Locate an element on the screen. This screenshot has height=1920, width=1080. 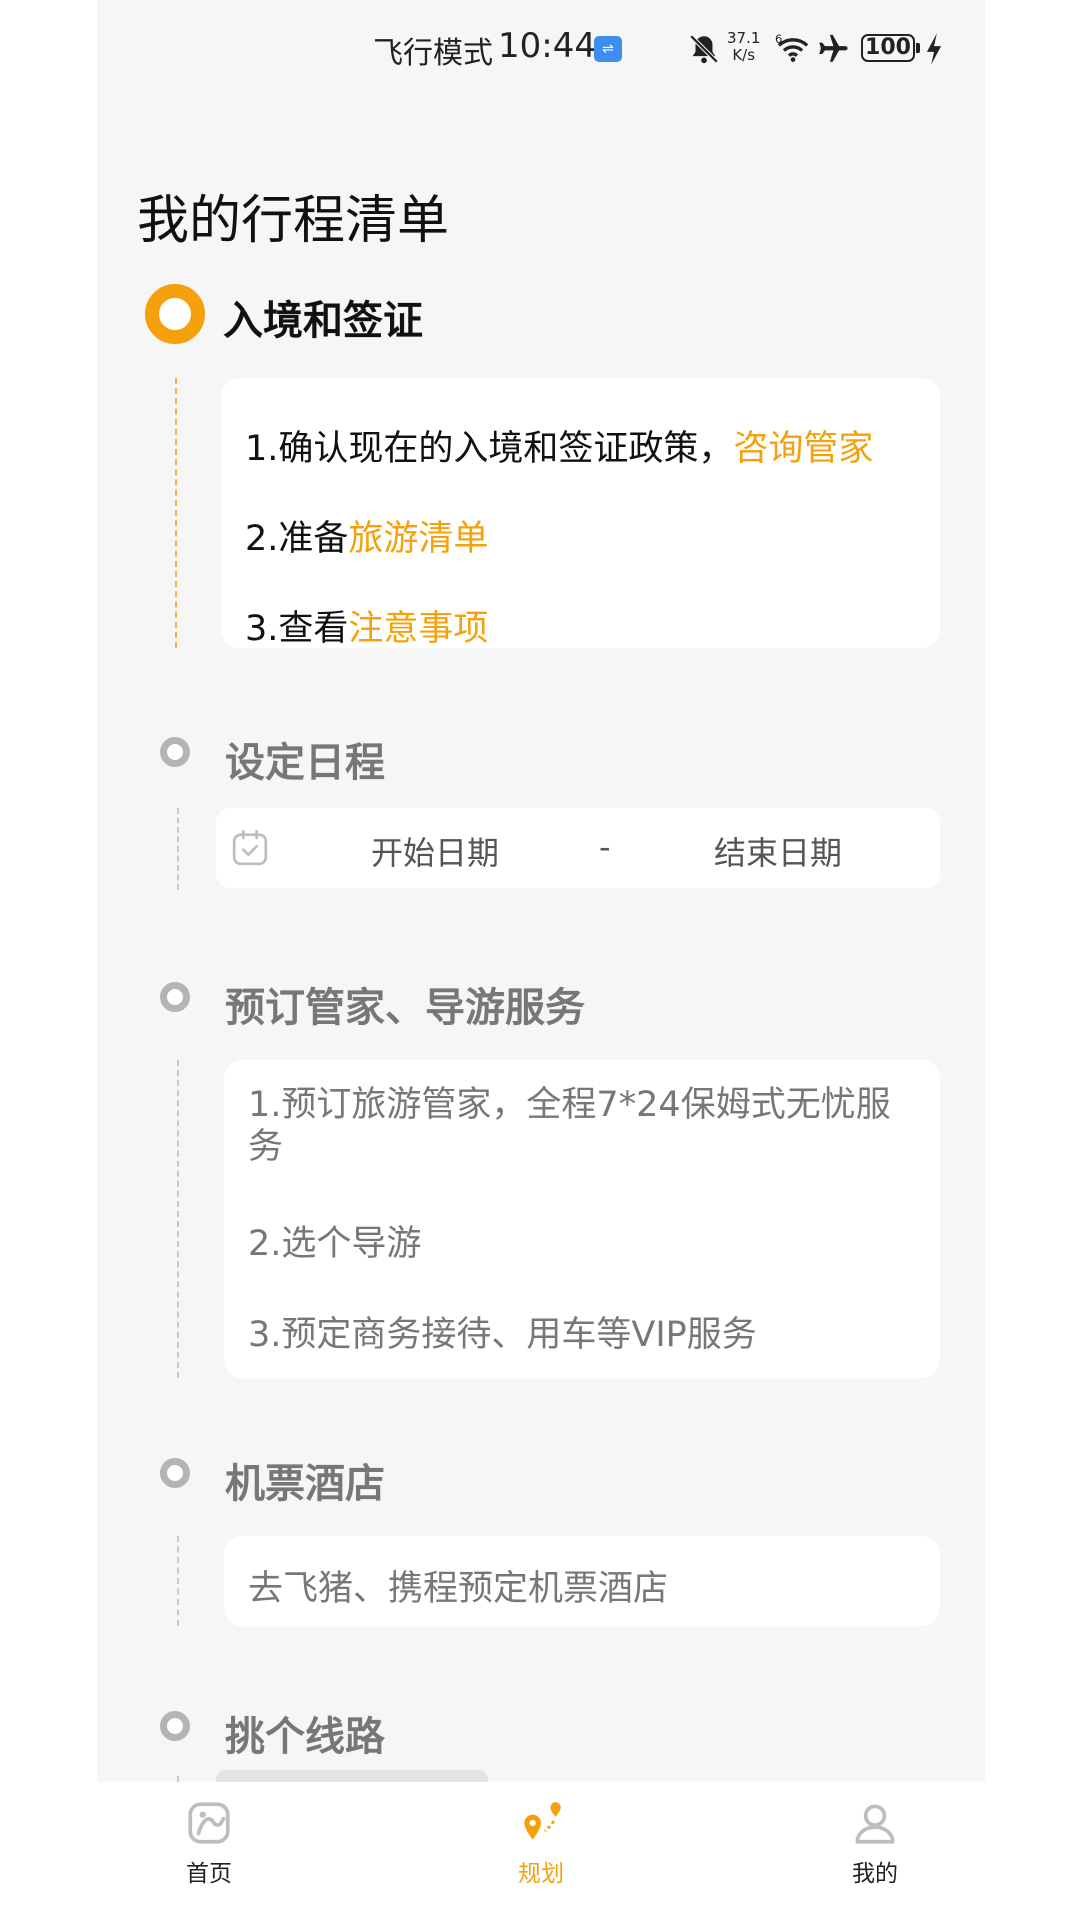
usb-icon: ⇌ is located at coordinates (608, 49).